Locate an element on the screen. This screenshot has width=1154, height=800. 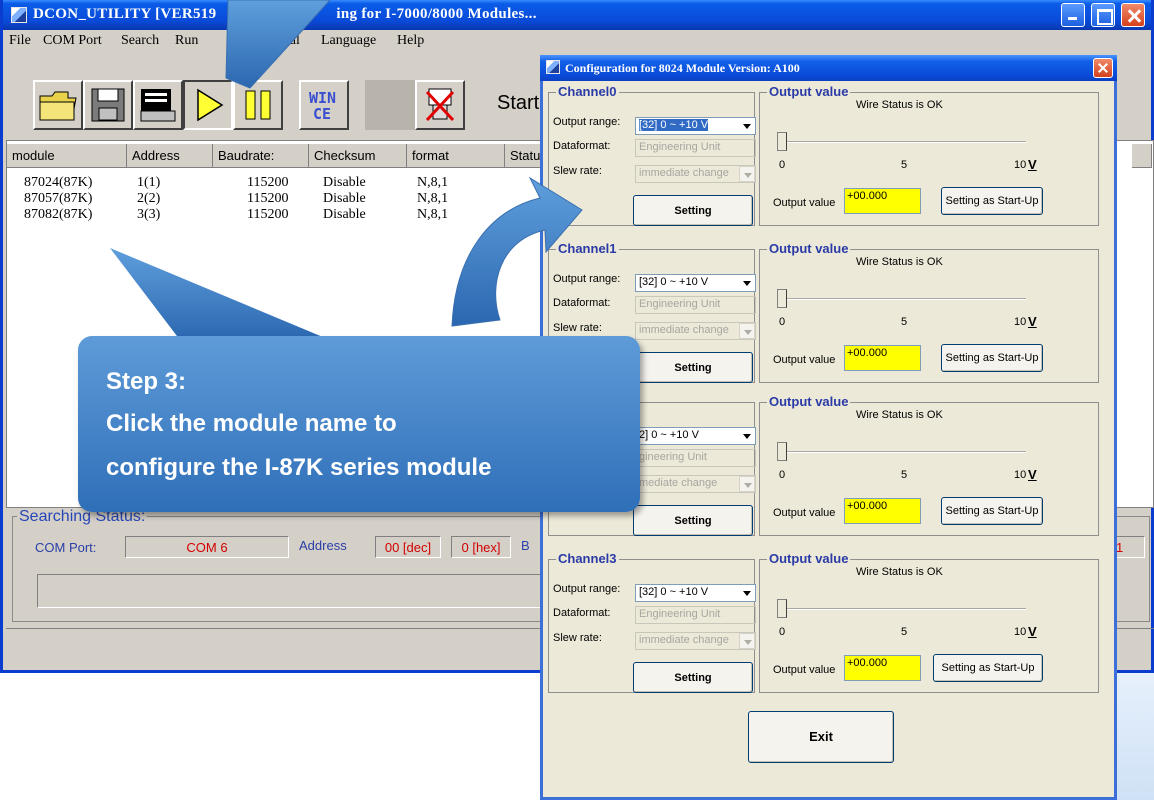
close-icon is located at coordinates (1133, 15).